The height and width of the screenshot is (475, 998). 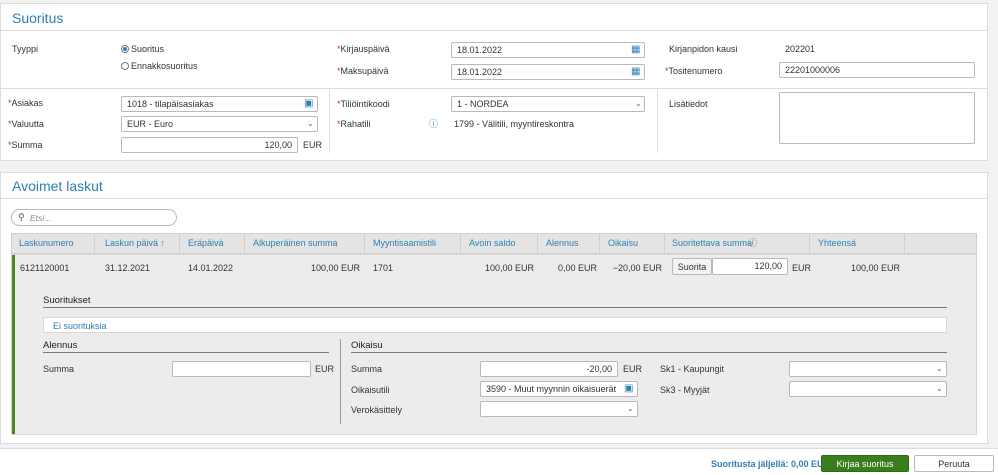 I want to click on asiakas-label: Asiakas, so click(x=26, y=103).